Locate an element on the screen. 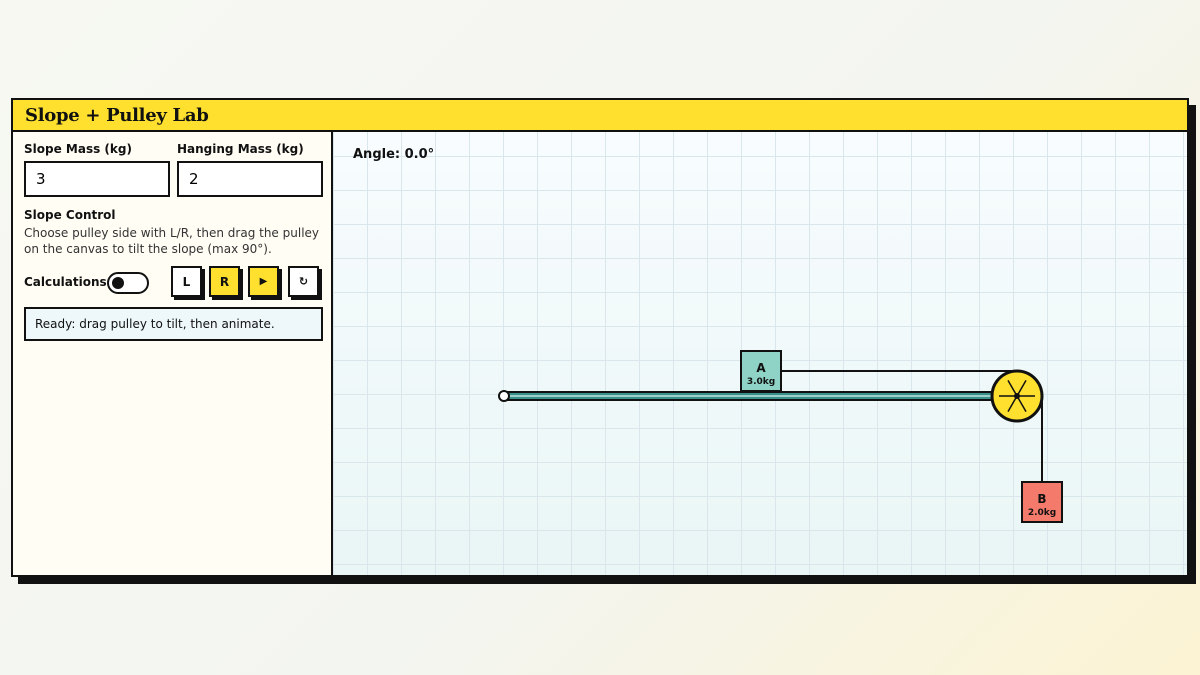 The width and height of the screenshot is (1200, 675). calculations-label: Calculations is located at coordinates (65, 282).